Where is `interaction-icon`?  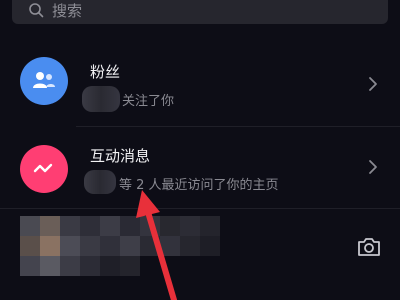 interaction-icon is located at coordinates (43, 168).